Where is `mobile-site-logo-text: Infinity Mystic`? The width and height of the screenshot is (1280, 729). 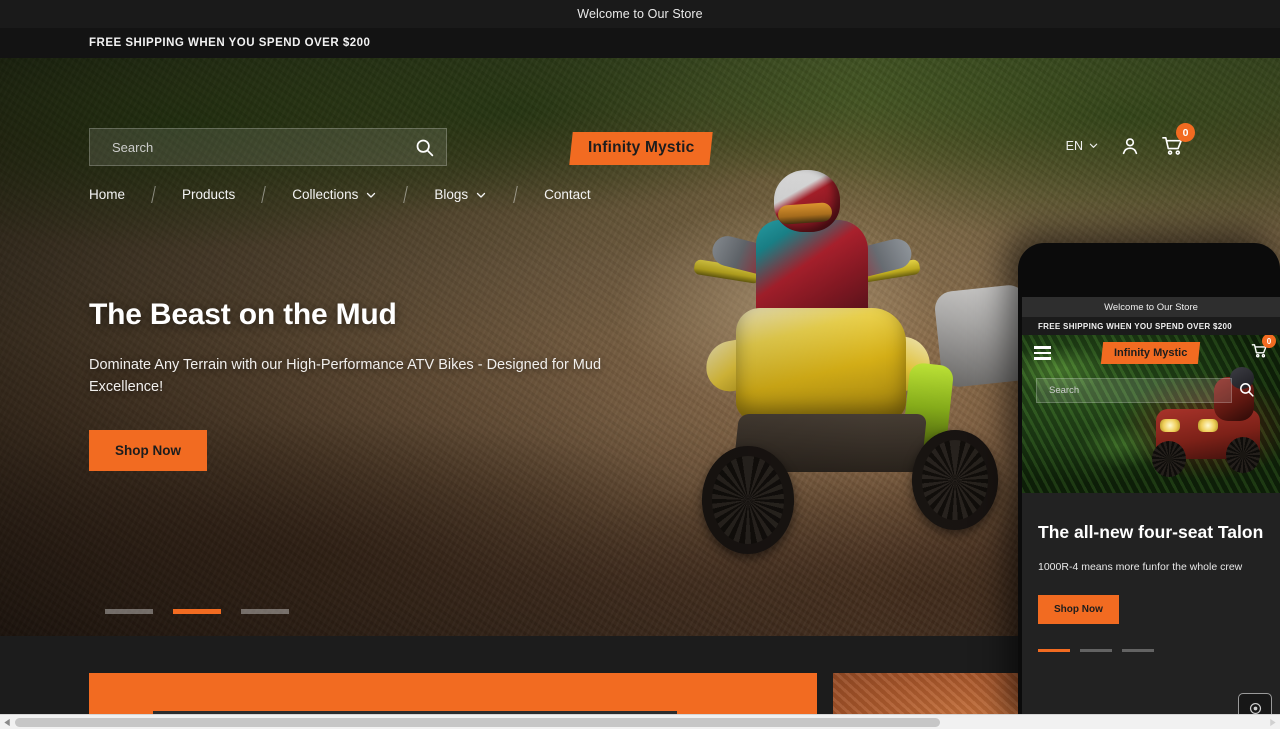 mobile-site-logo-text: Infinity Mystic is located at coordinates (1151, 353).